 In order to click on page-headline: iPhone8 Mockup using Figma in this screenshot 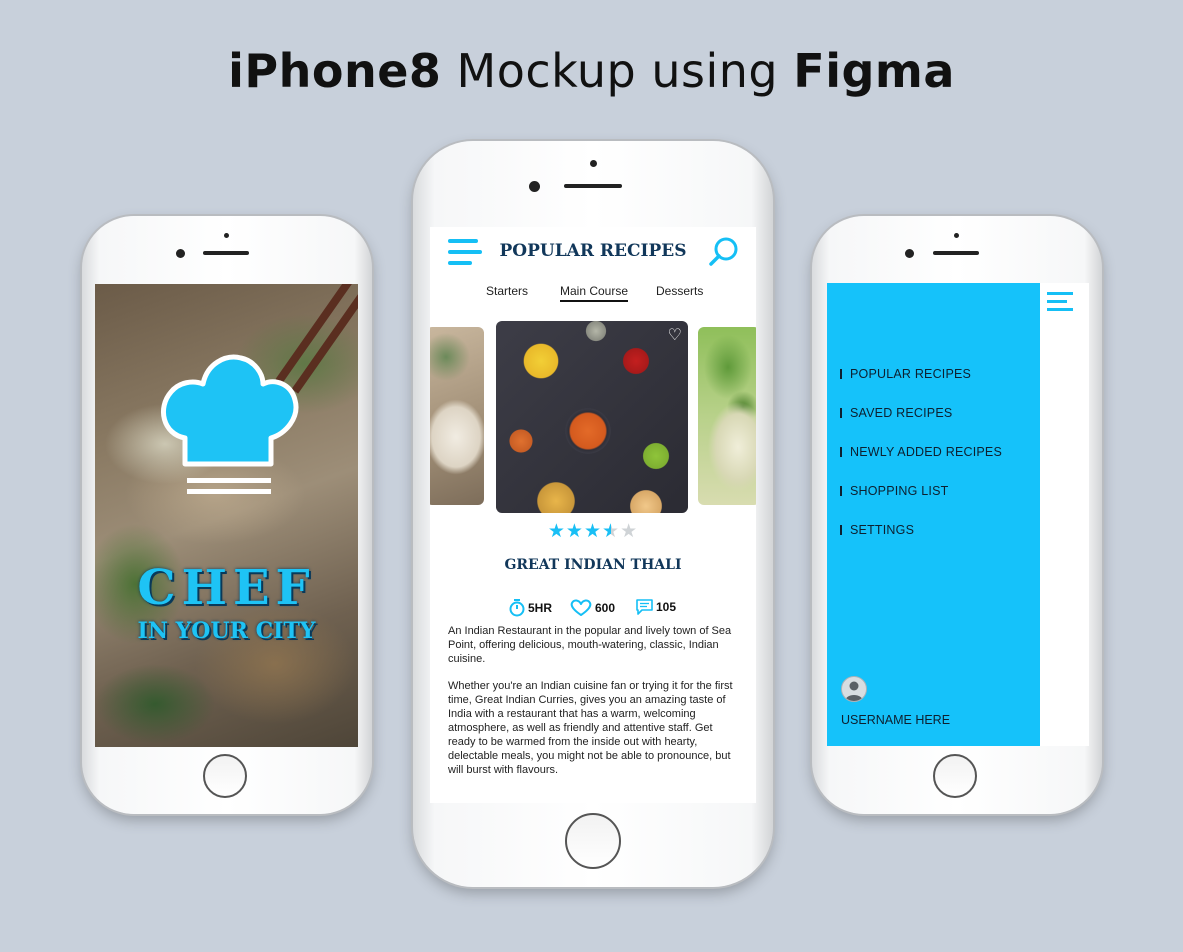, I will do `click(591, 71)`.